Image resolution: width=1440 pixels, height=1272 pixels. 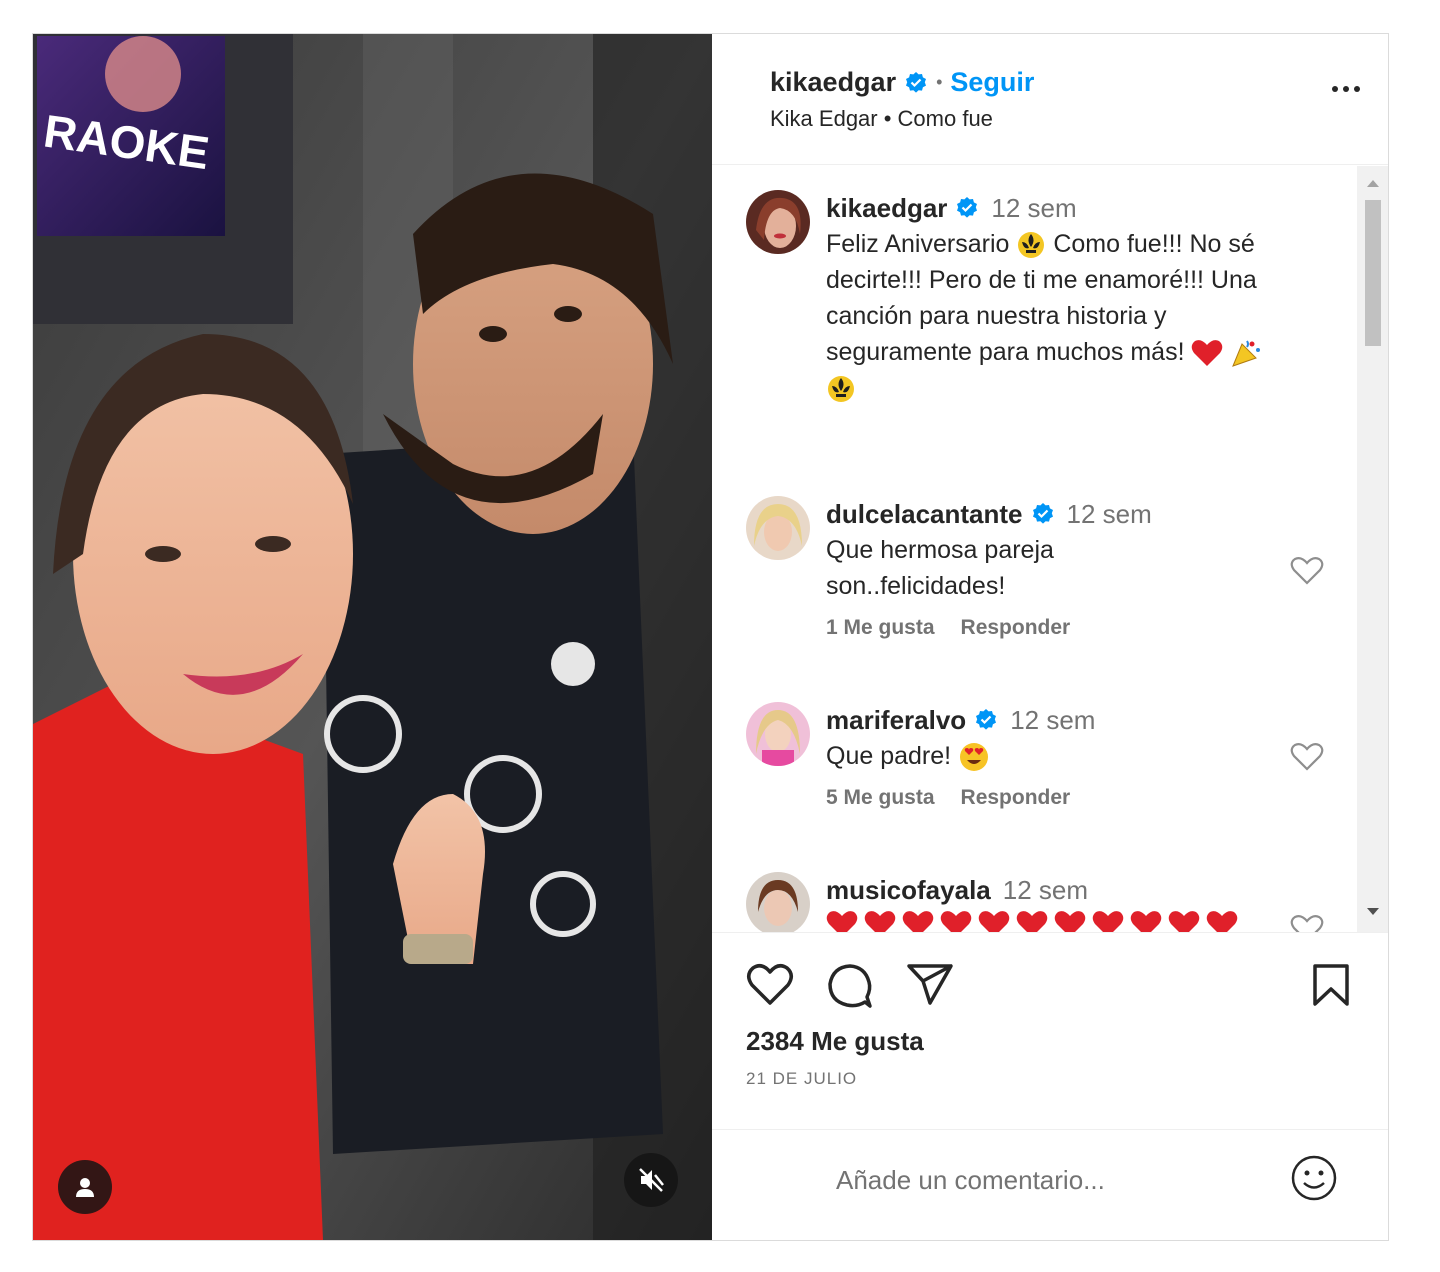 What do you see at coordinates (770, 985) in the screenshot?
I see `like-icon` at bounding box center [770, 985].